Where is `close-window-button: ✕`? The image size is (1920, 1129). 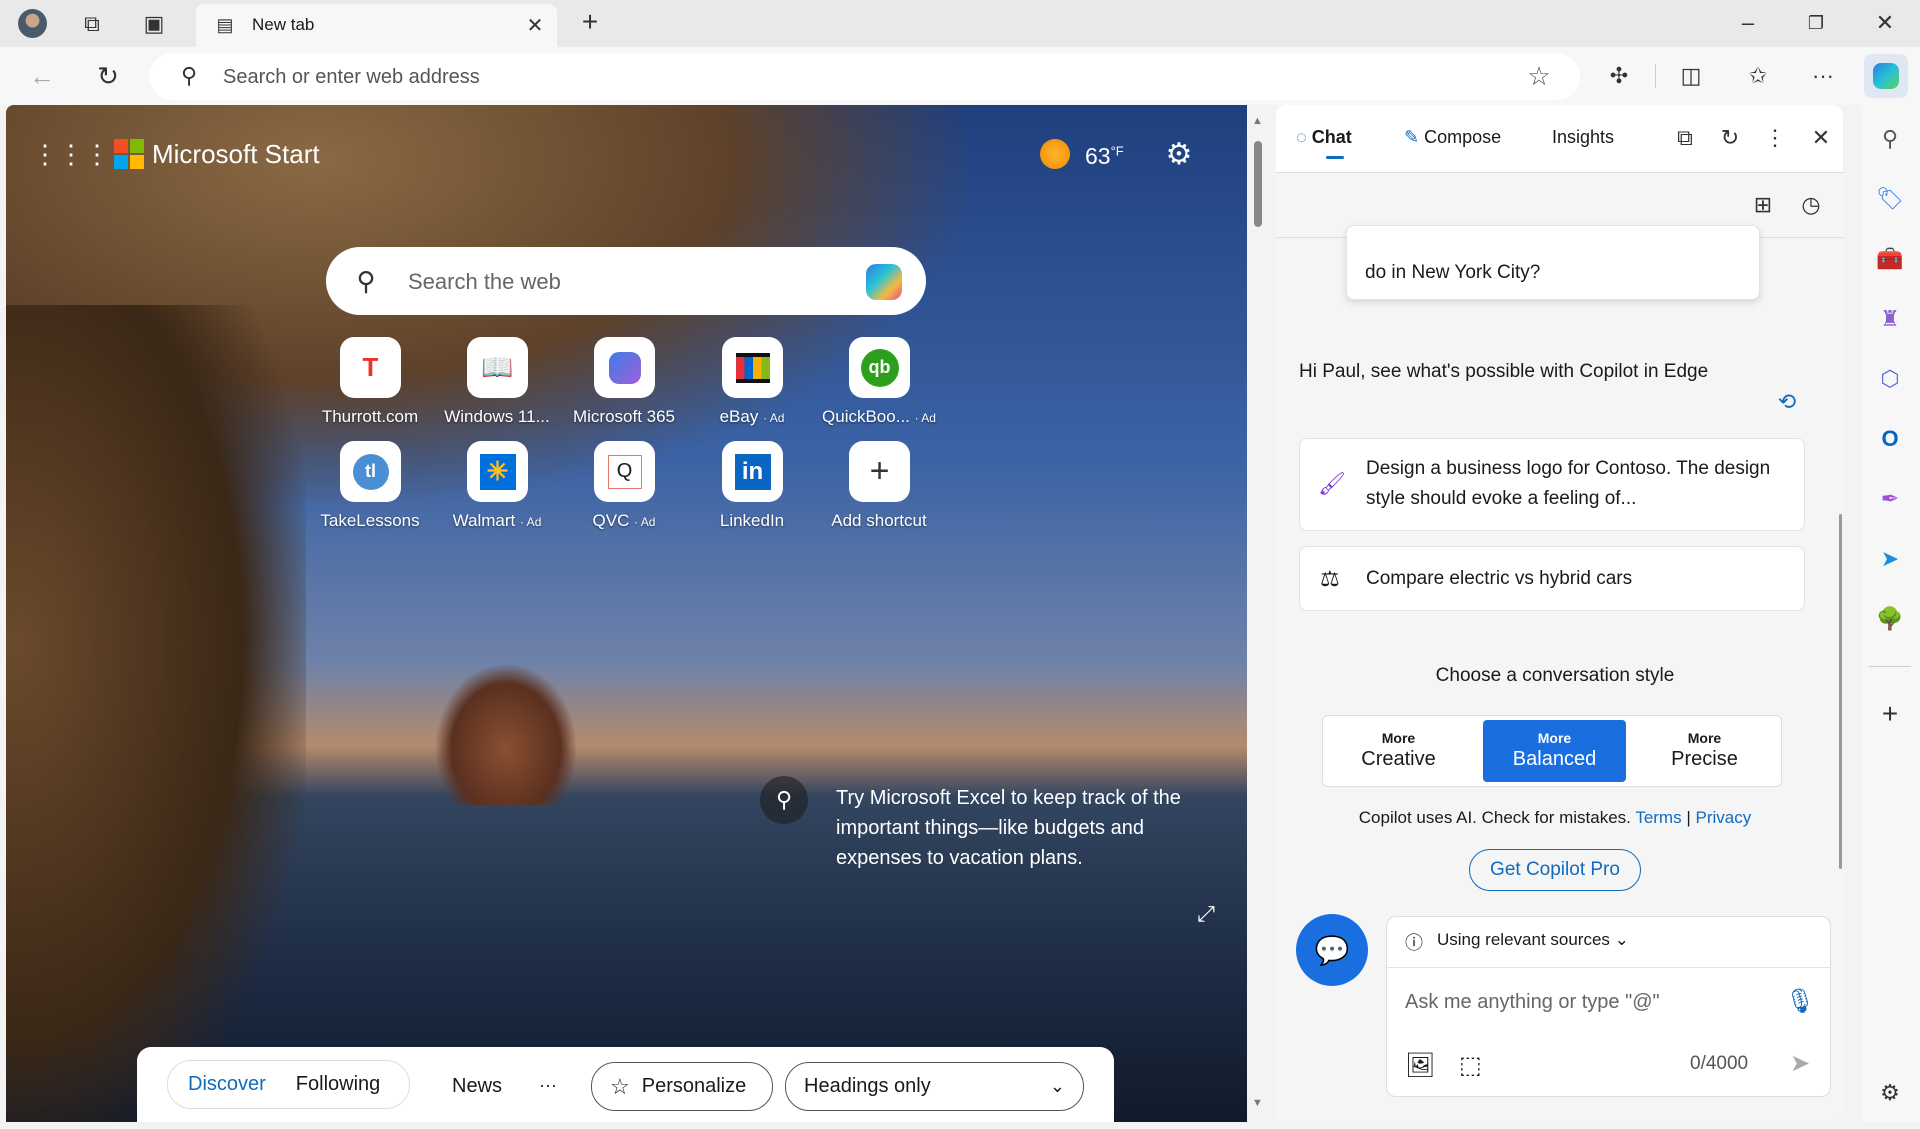
close-window-button: ✕ is located at coordinates (1885, 23).